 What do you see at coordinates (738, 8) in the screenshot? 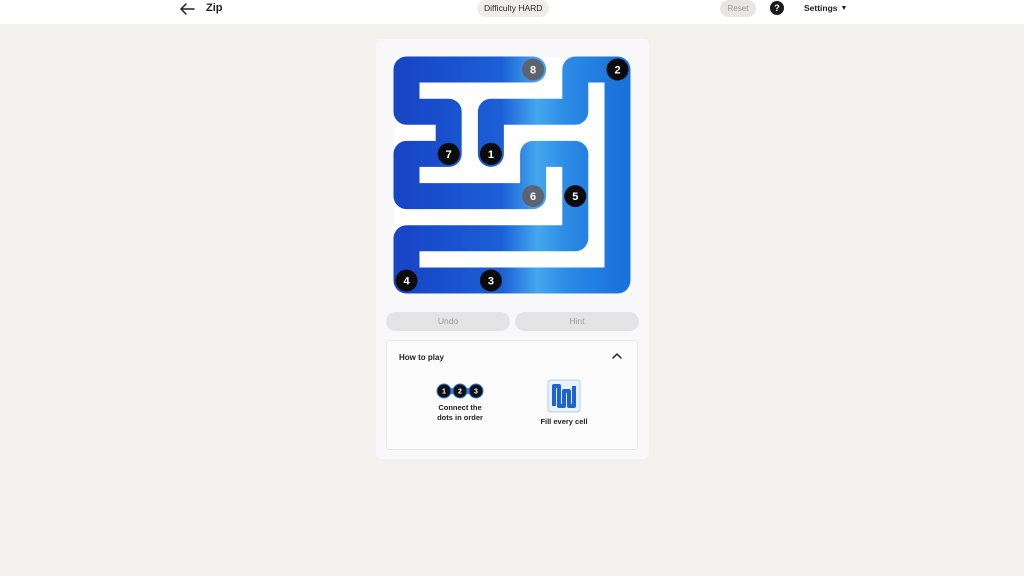
I see `reset-button: Reset` at bounding box center [738, 8].